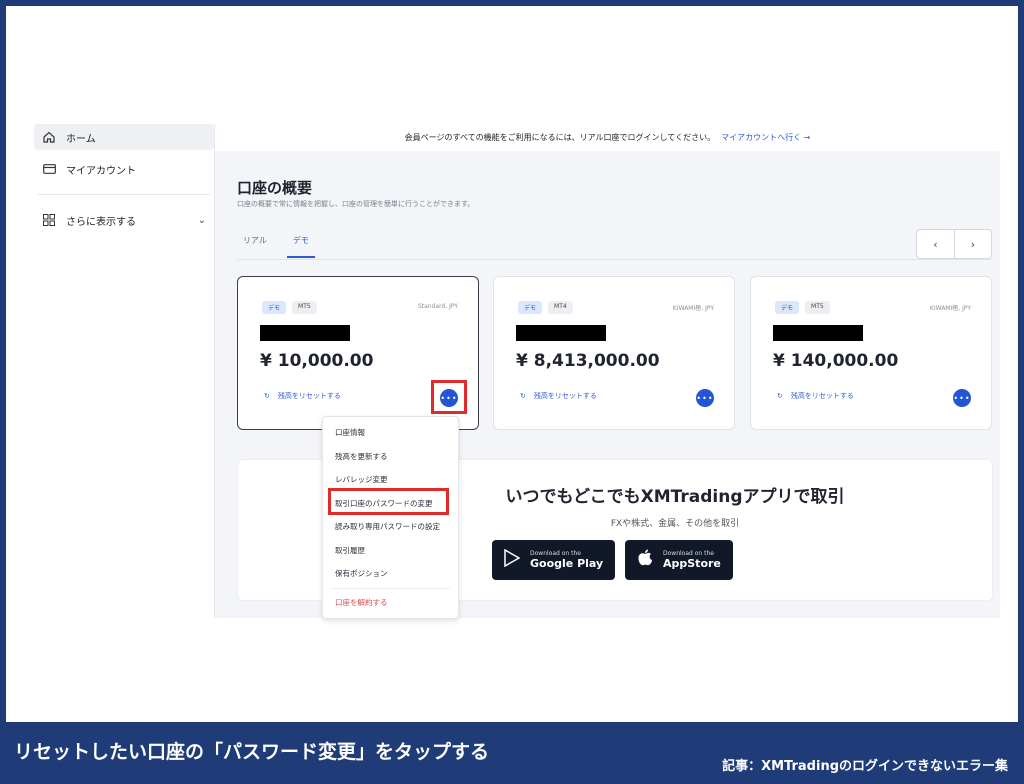 This screenshot has height=784, width=1024. I want to click on tab-divider, so click(615, 259).